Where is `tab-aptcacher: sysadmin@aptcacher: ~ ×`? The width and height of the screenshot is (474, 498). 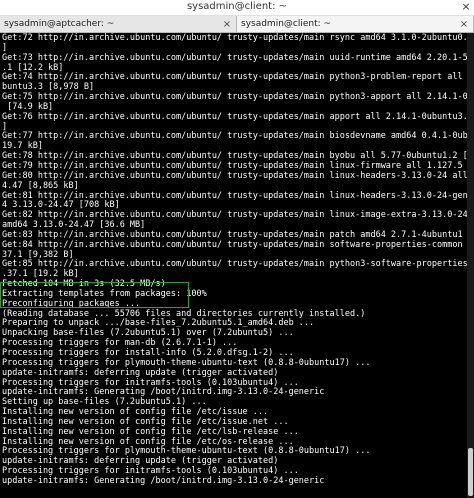
tab-aptcacher: sysadmin@aptcacher: ~ × is located at coordinates (118, 24).